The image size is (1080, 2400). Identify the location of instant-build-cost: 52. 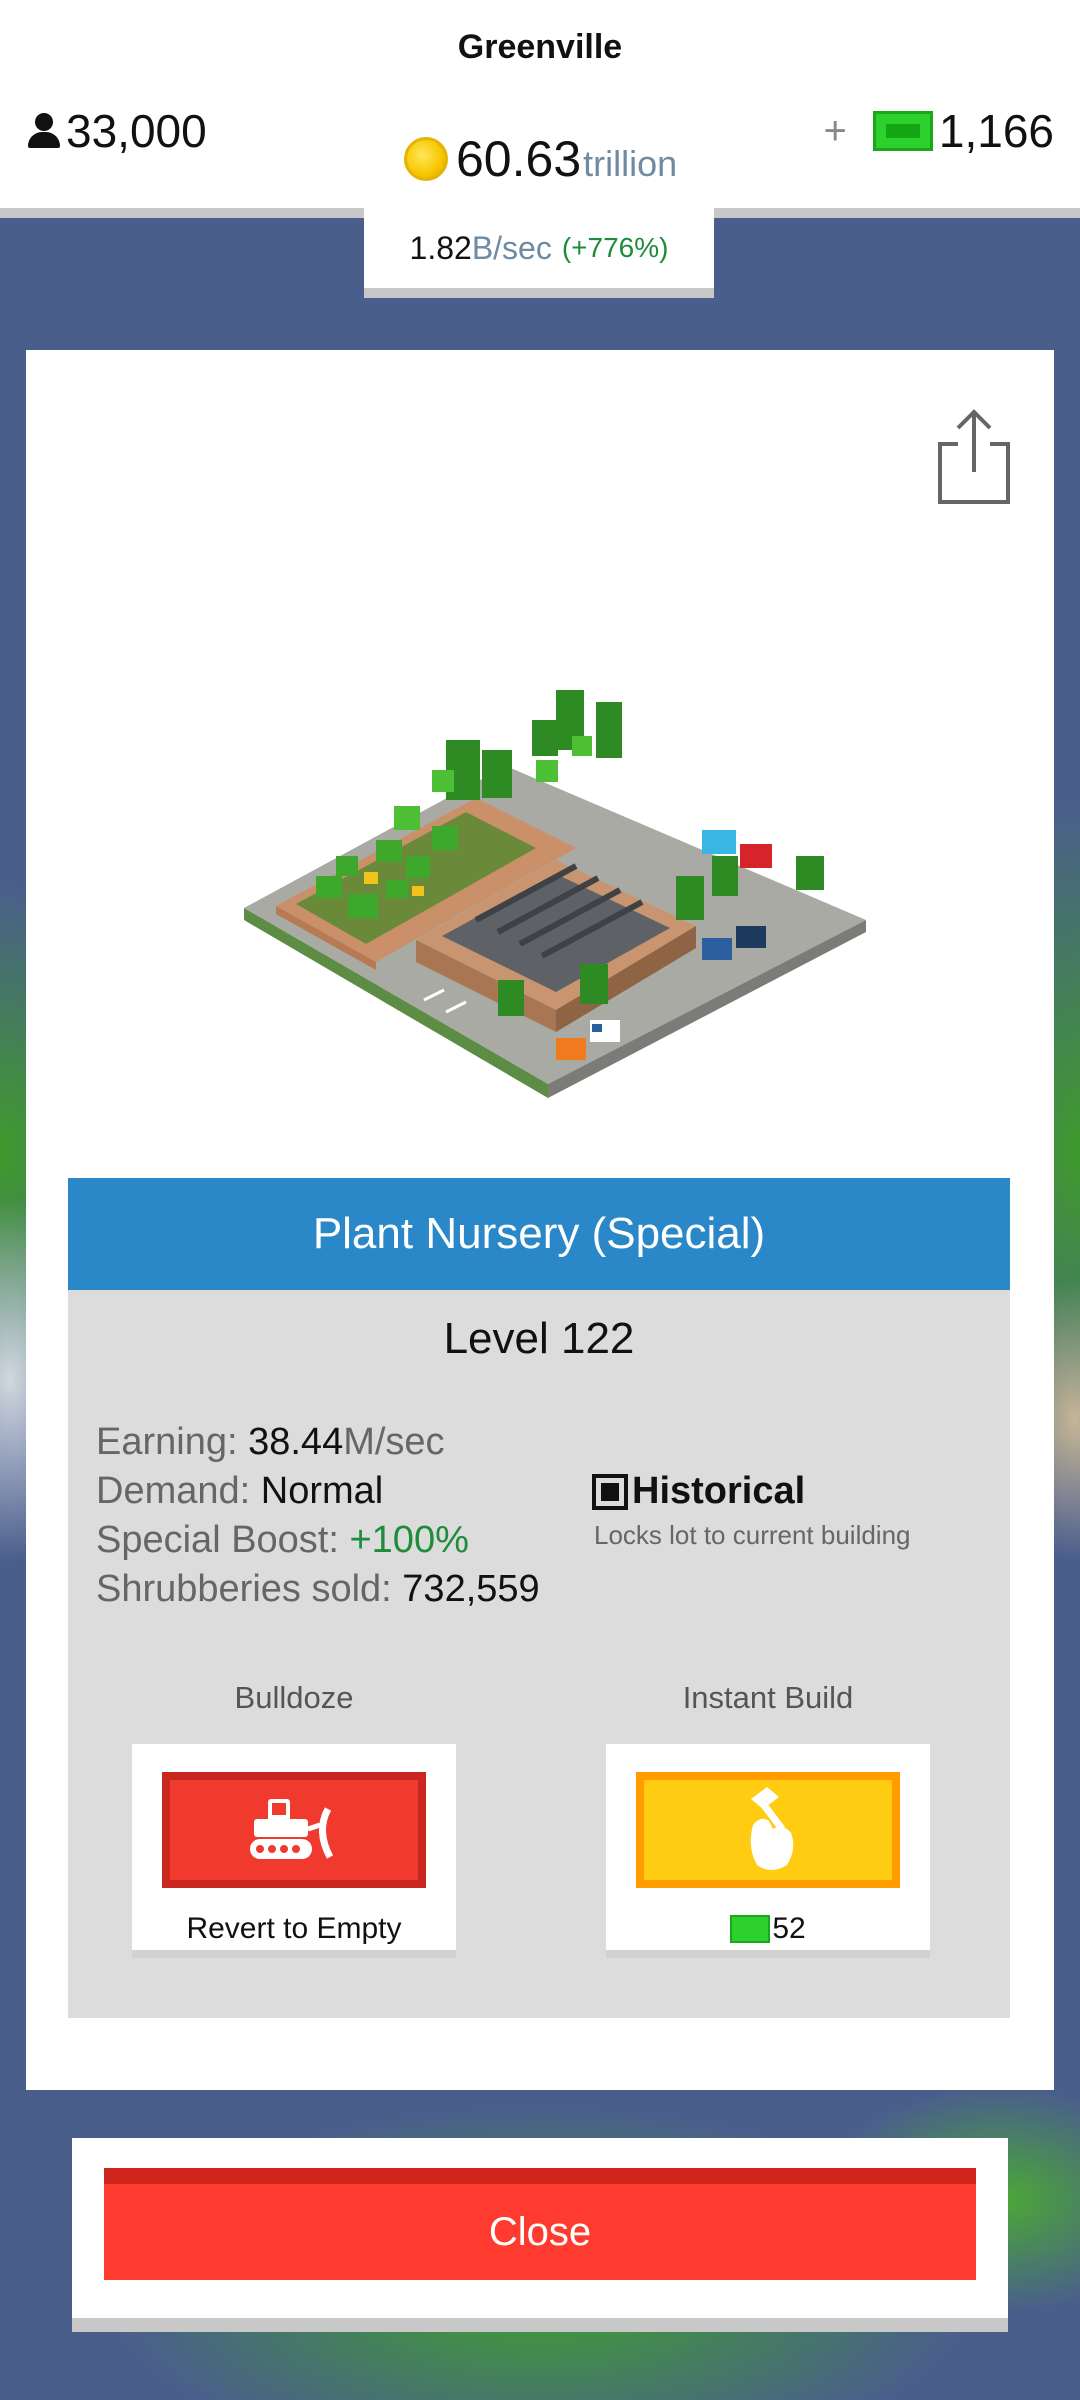
(768, 1929).